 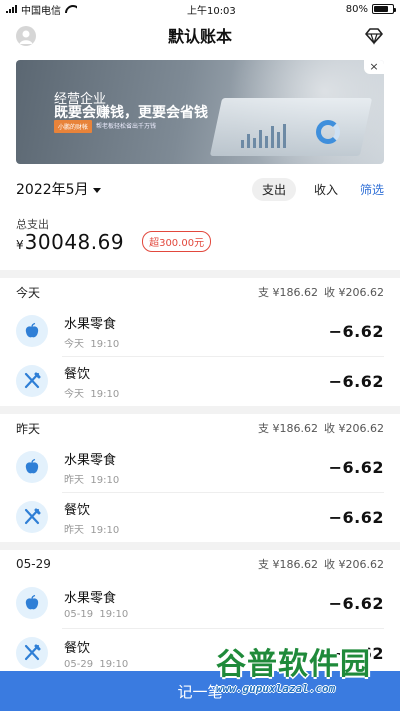 What do you see at coordinates (200, 603) in the screenshot?
I see `transaction-item: 水果零食 05-19 19:10 −6.62` at bounding box center [200, 603].